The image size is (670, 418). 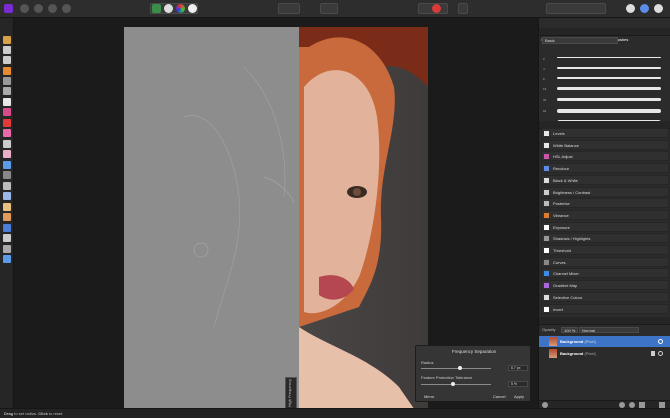 What do you see at coordinates (7, 102) in the screenshot?
I see `colour-picker-icon` at bounding box center [7, 102].